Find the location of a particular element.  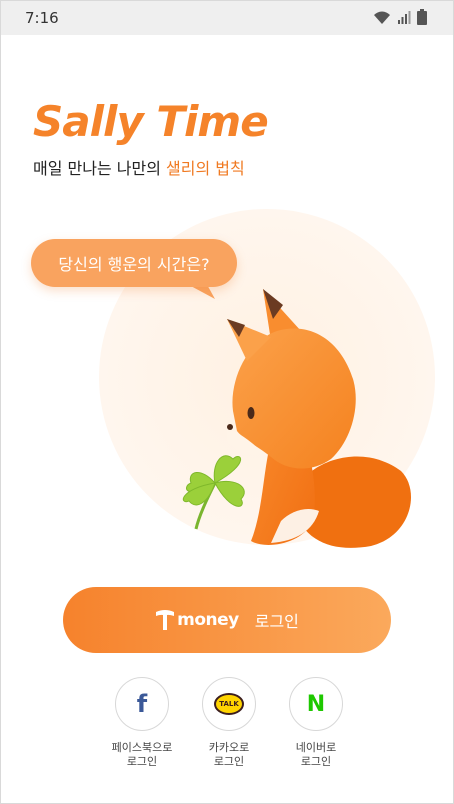

naver-login-label: 네이버로 로그인 is located at coordinates (316, 755).